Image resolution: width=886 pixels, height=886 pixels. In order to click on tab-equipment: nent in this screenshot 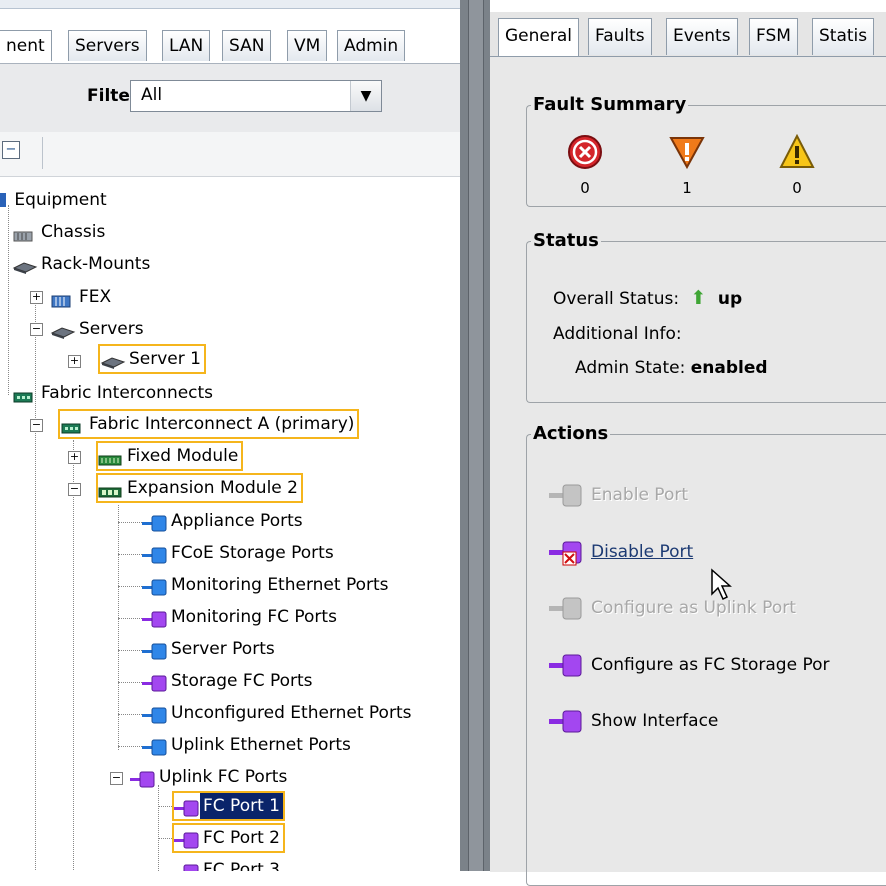, I will do `click(26, 45)`.